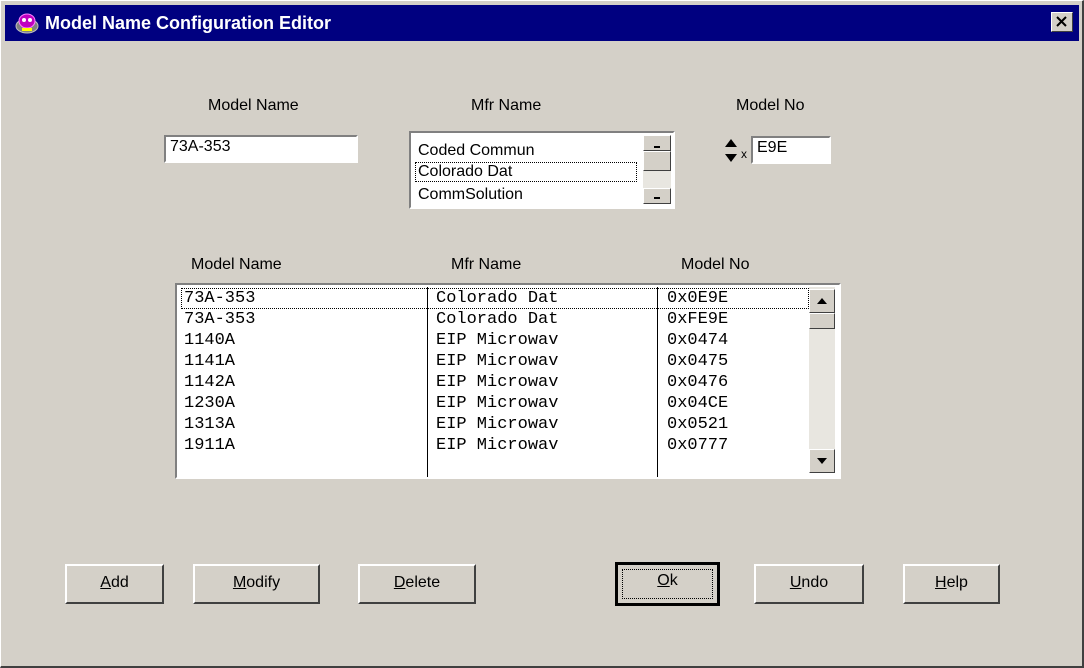 The height and width of the screenshot is (668, 1084). I want to click on mfr-list-item: Coded Commun, so click(526, 151).